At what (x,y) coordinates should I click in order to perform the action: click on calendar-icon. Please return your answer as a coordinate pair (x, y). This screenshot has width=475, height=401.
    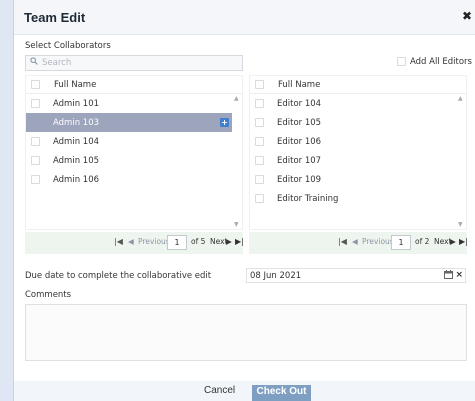
    Looking at the image, I should click on (448, 275).